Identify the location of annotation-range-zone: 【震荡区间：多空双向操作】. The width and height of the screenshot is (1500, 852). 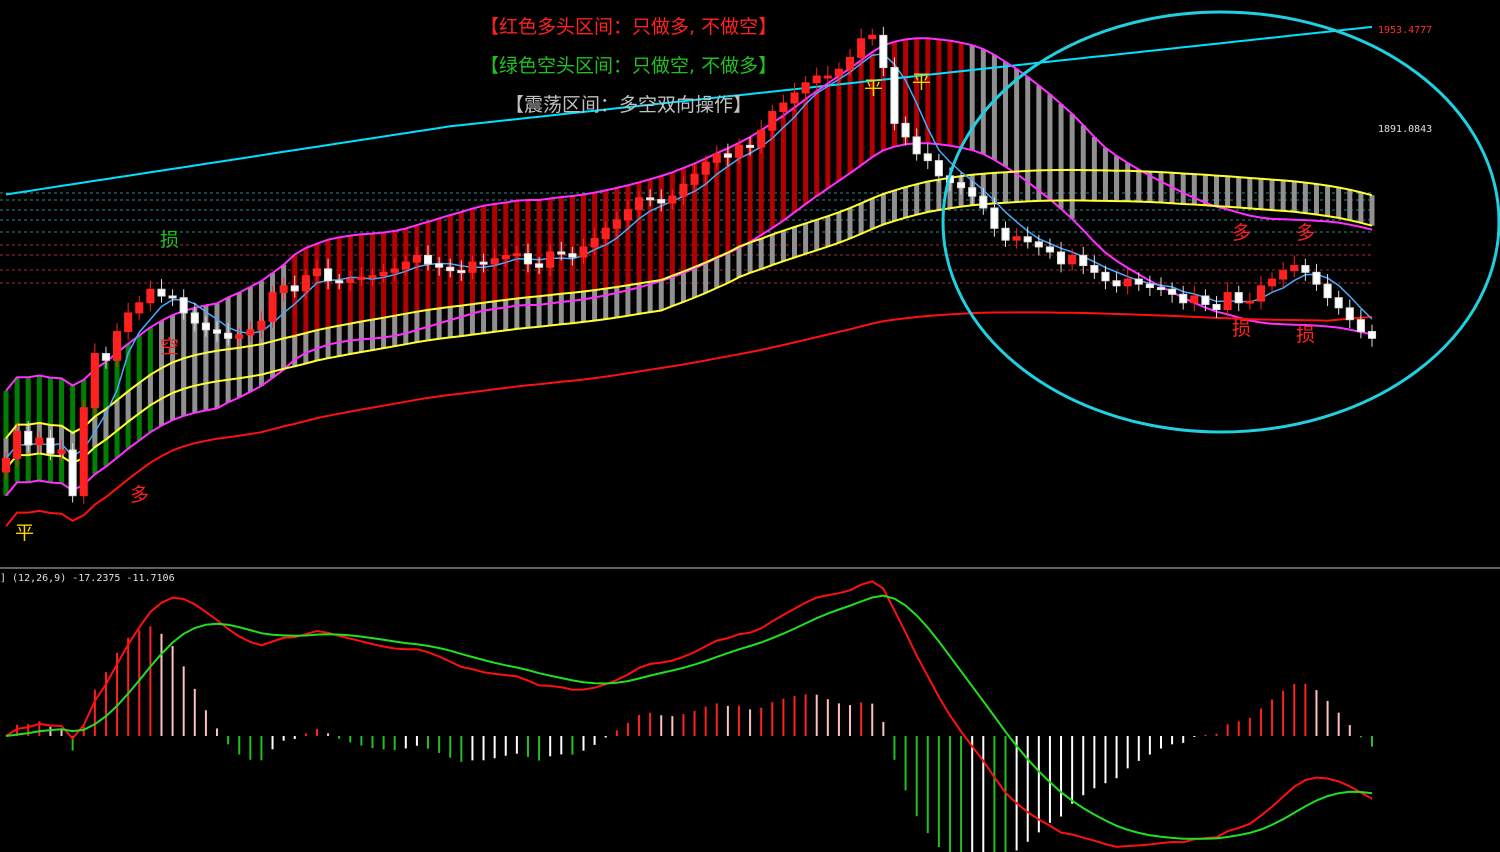
(629, 105).